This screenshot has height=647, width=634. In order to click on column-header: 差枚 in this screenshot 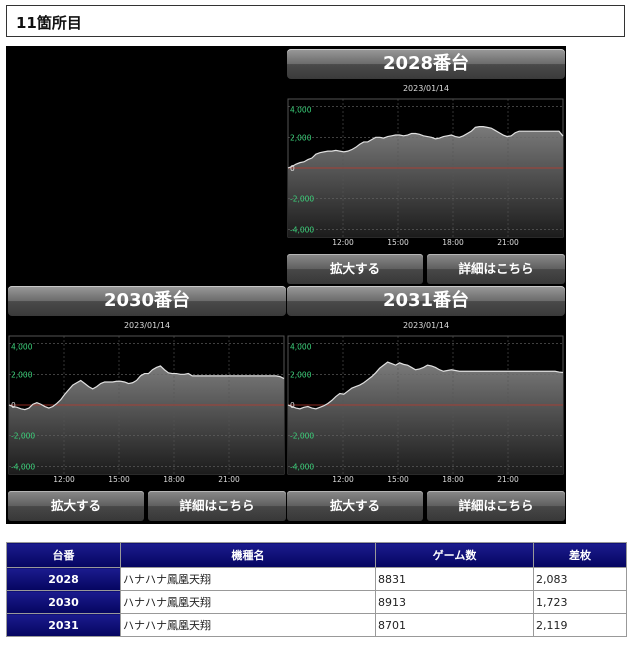, I will do `click(580, 555)`.